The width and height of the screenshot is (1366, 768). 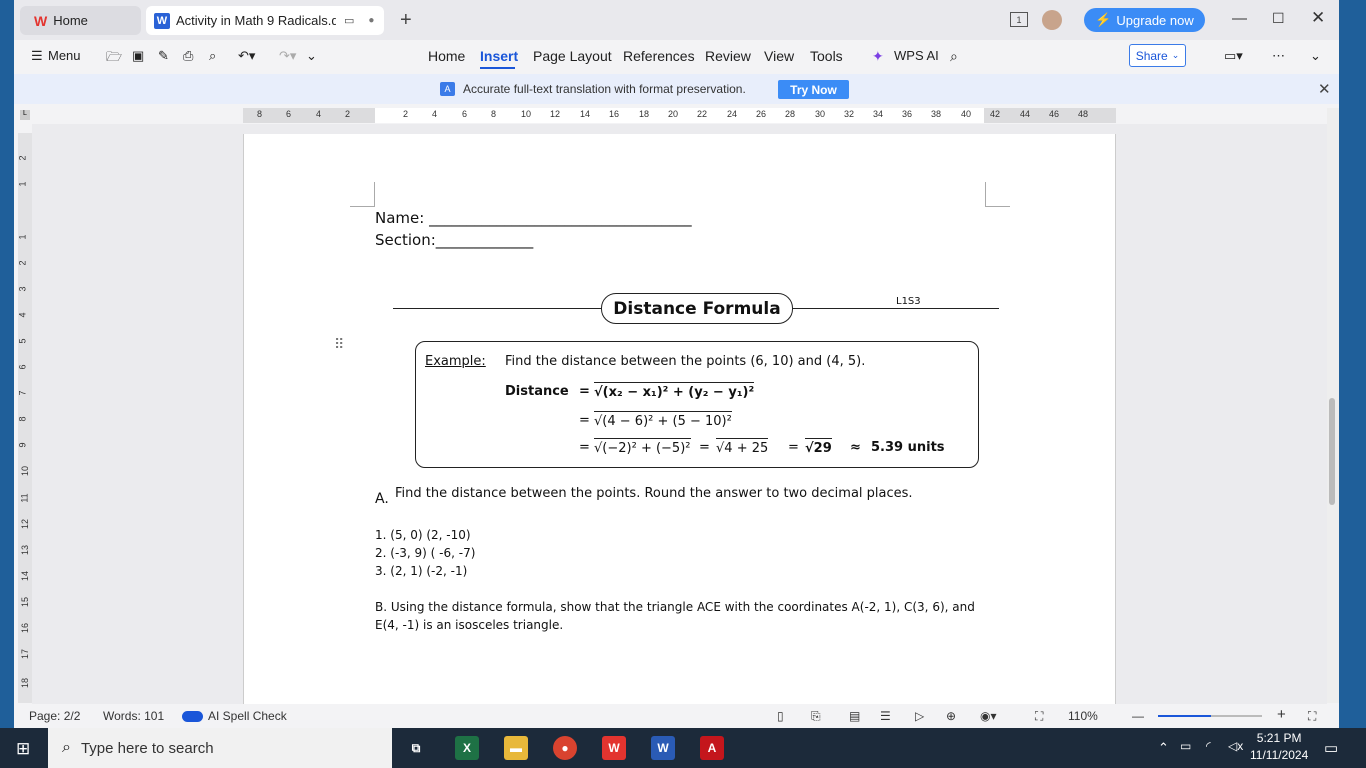 I want to click on vertical-scrollbar, so click(x=1333, y=405).